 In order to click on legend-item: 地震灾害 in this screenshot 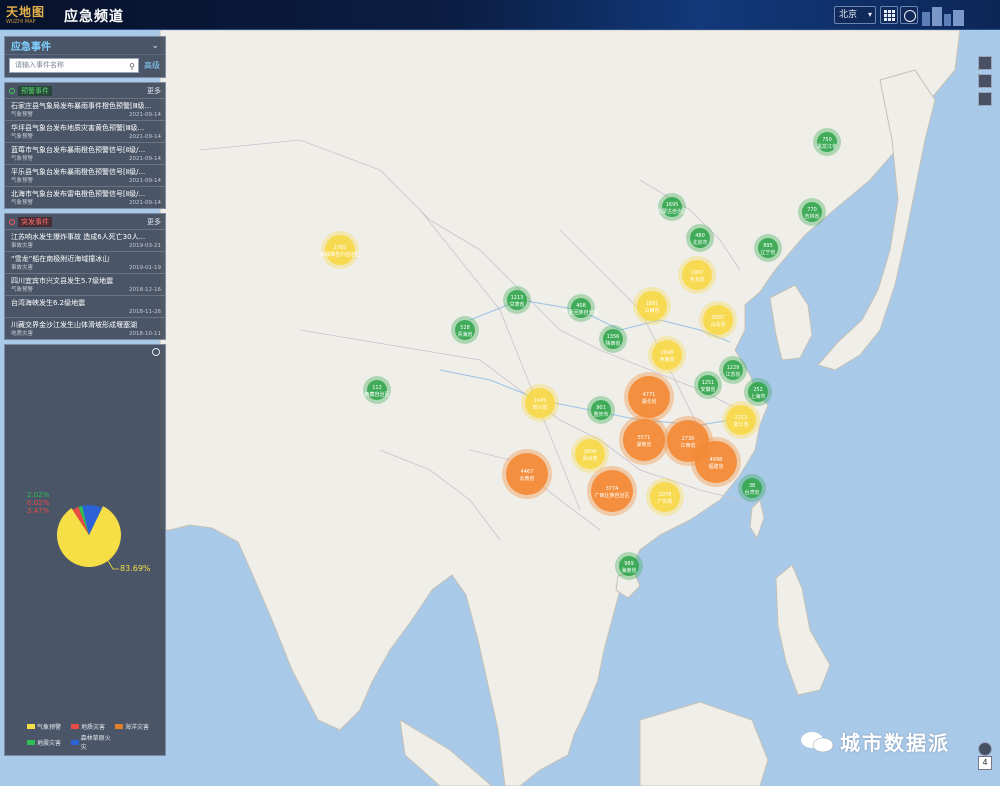, I will do `click(49, 742)`.